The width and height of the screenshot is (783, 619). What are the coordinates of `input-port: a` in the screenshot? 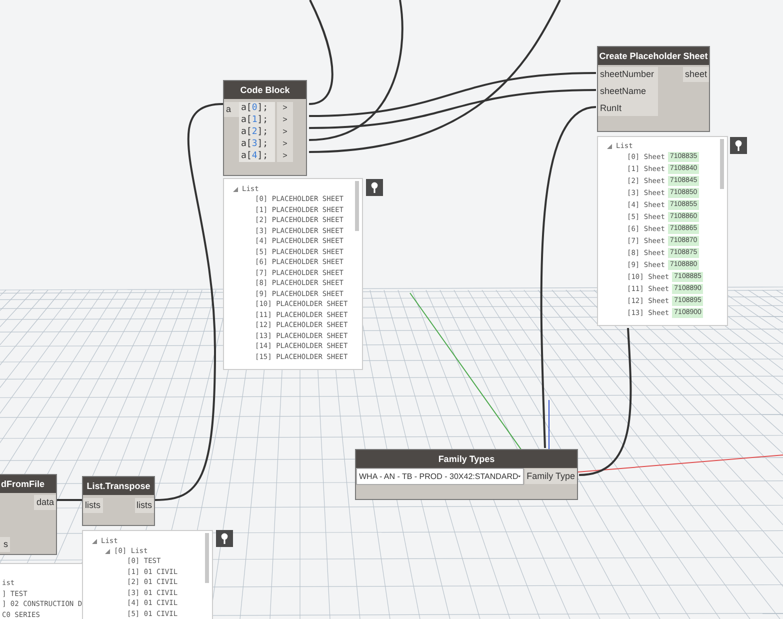 It's located at (231, 109).